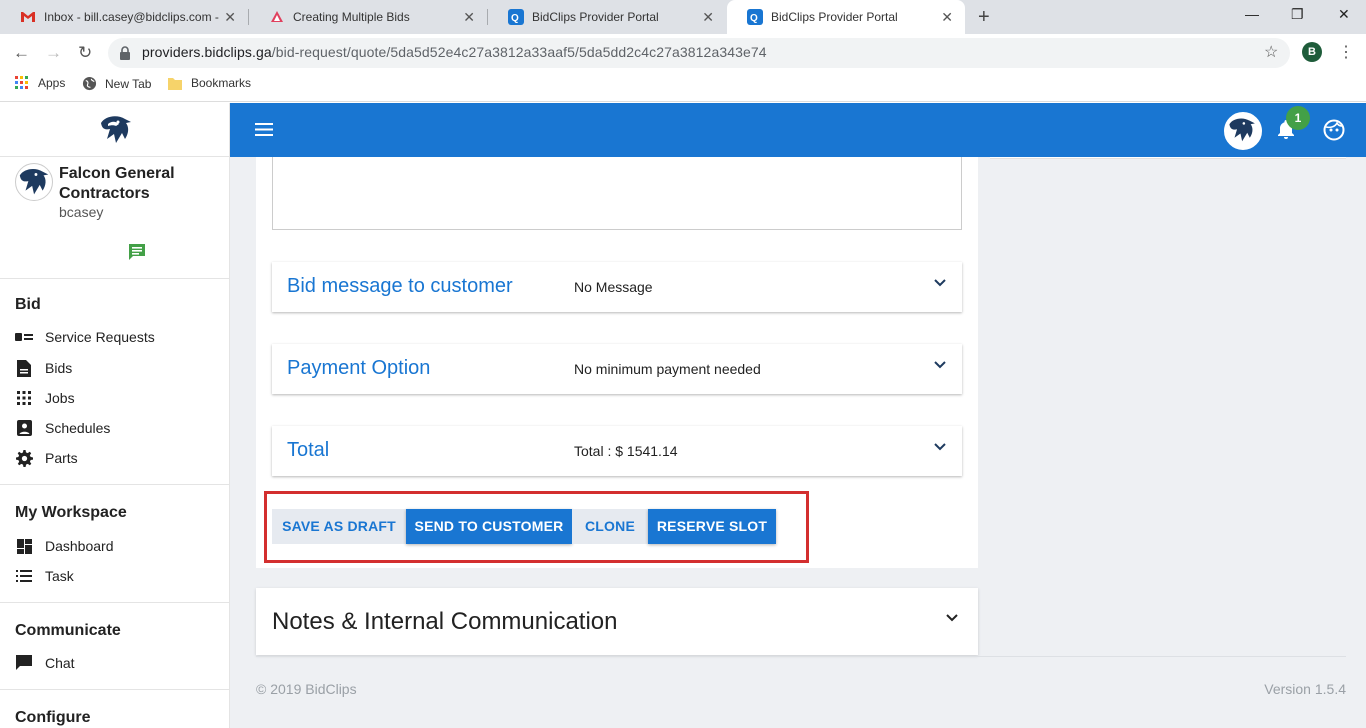 Image resolution: width=1366 pixels, height=728 pixels. Describe the element at coordinates (489, 526) in the screenshot. I see `send-to-customer-button: SEND TO CUSTOMER` at that location.